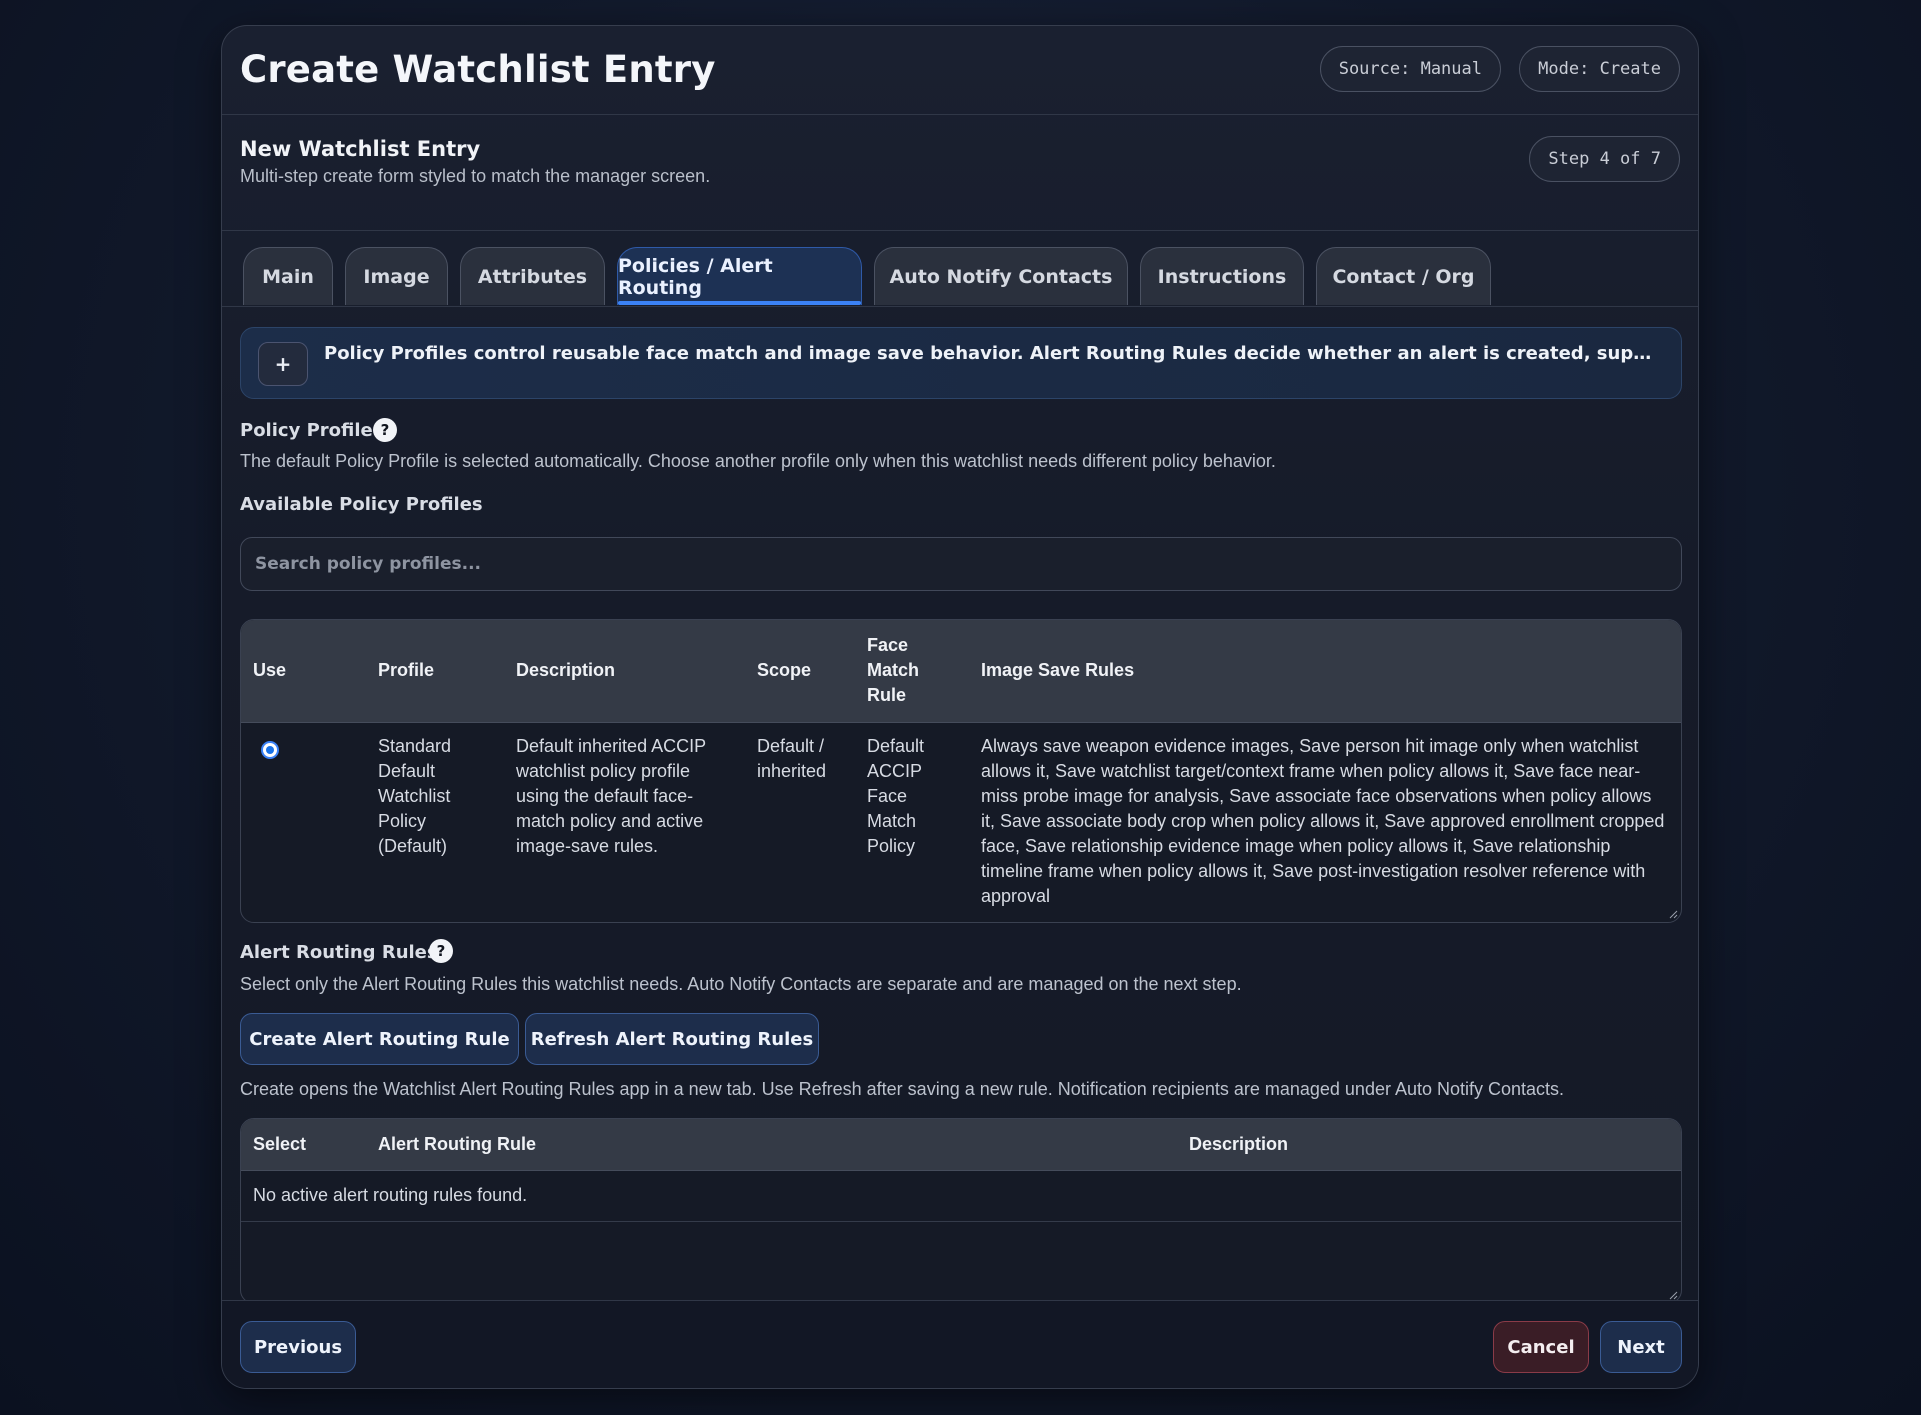  Describe the element at coordinates (532, 276) in the screenshot. I see `tab-attributes: Attributes` at that location.